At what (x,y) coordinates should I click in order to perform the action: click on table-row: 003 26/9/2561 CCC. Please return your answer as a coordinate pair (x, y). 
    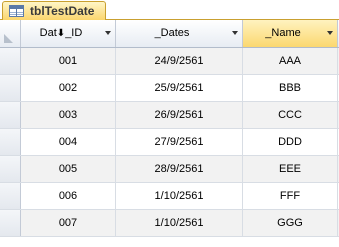
    Looking at the image, I should click on (169, 115).